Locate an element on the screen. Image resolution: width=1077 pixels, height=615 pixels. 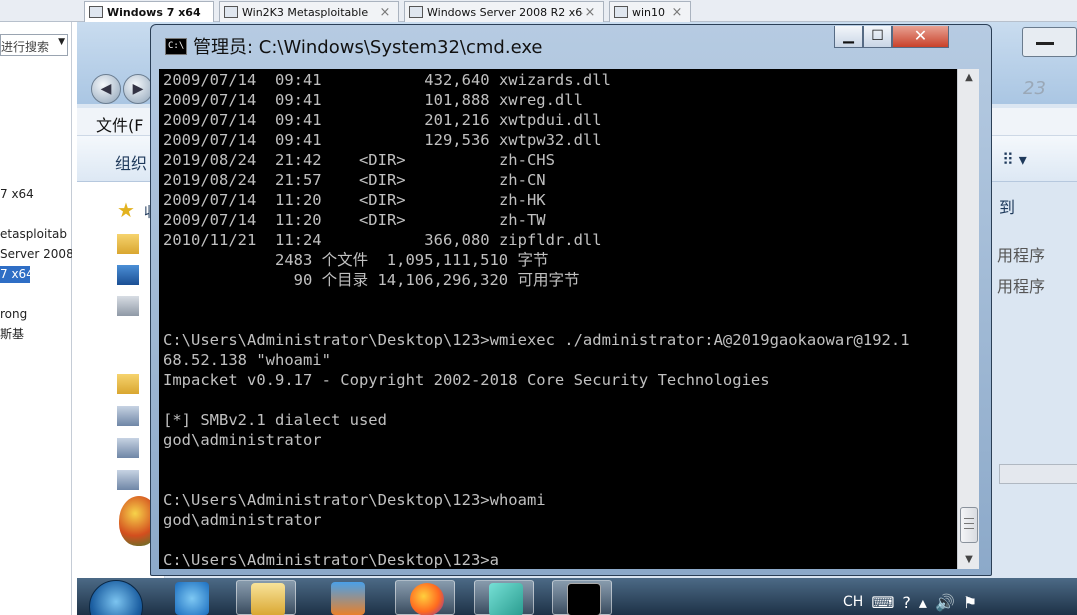
app-icon is located at coordinates (506, 599).